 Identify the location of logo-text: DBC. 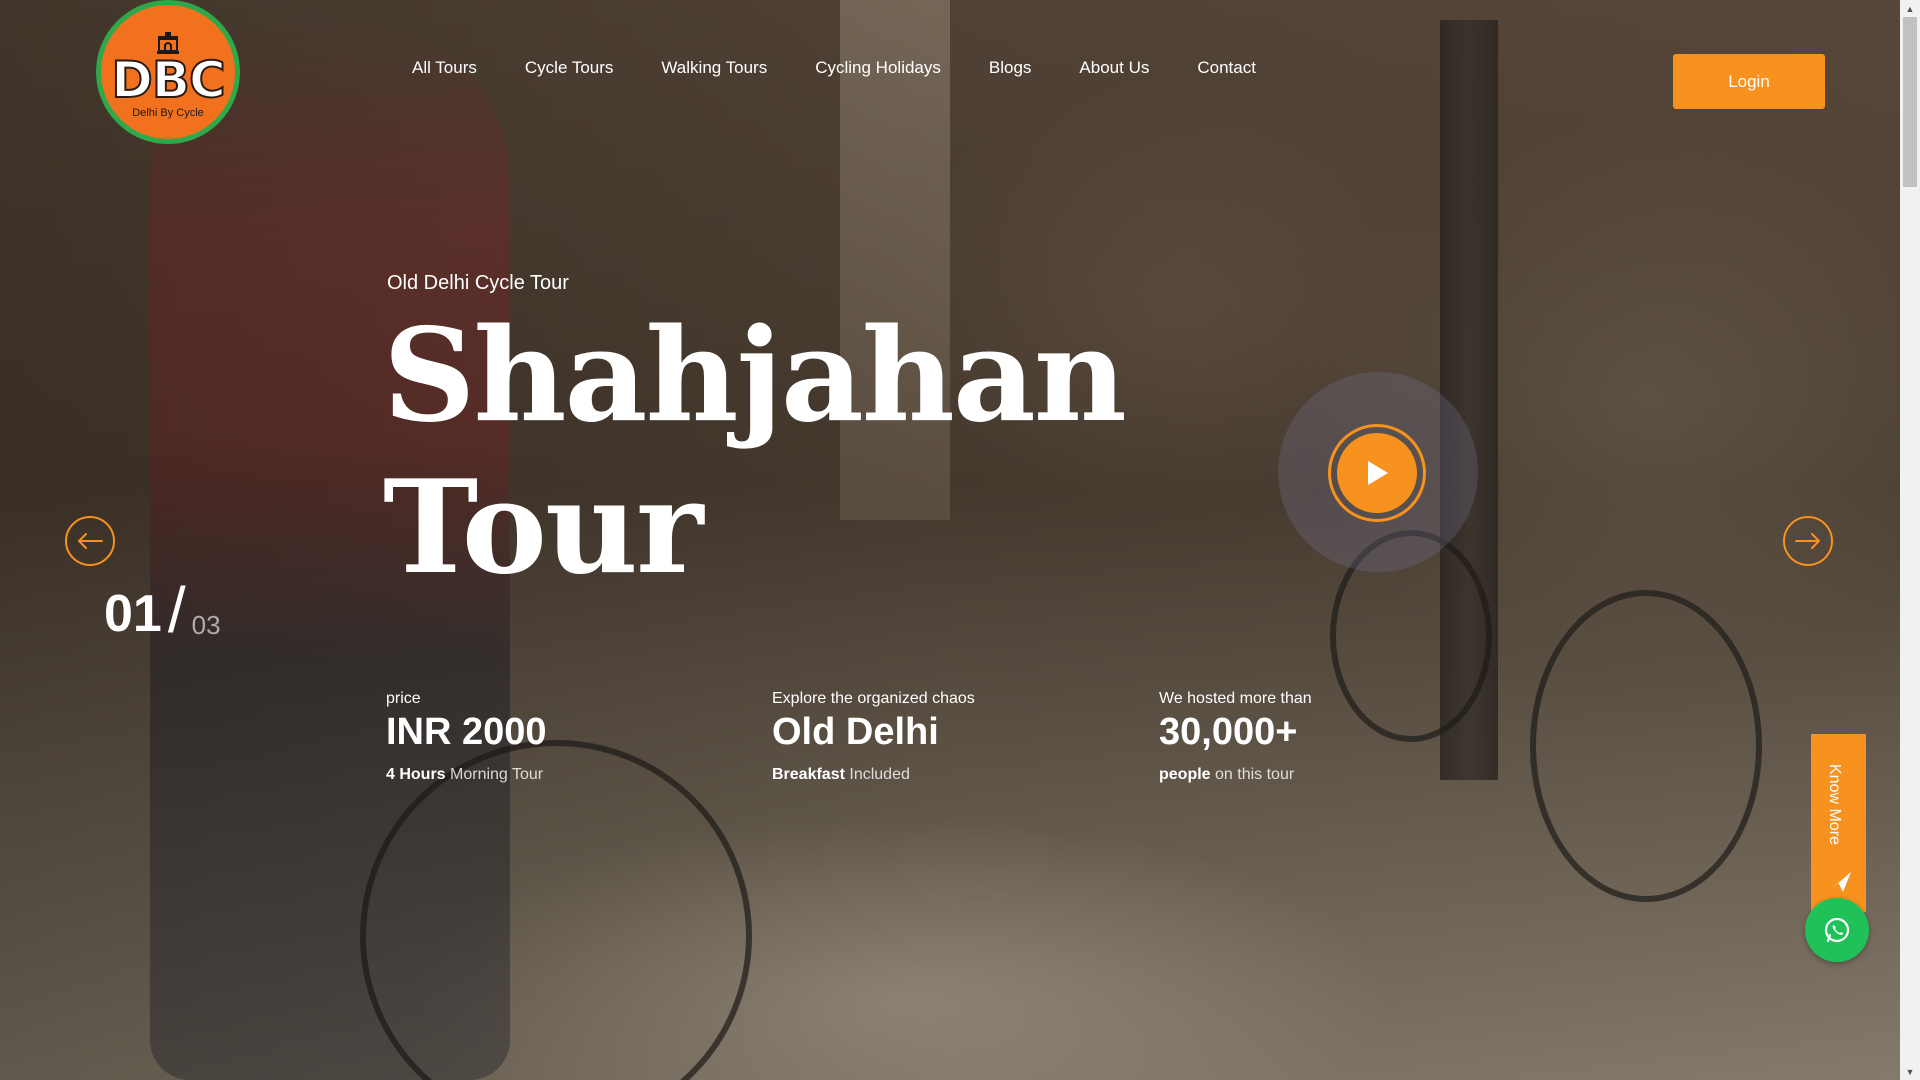
(168, 80).